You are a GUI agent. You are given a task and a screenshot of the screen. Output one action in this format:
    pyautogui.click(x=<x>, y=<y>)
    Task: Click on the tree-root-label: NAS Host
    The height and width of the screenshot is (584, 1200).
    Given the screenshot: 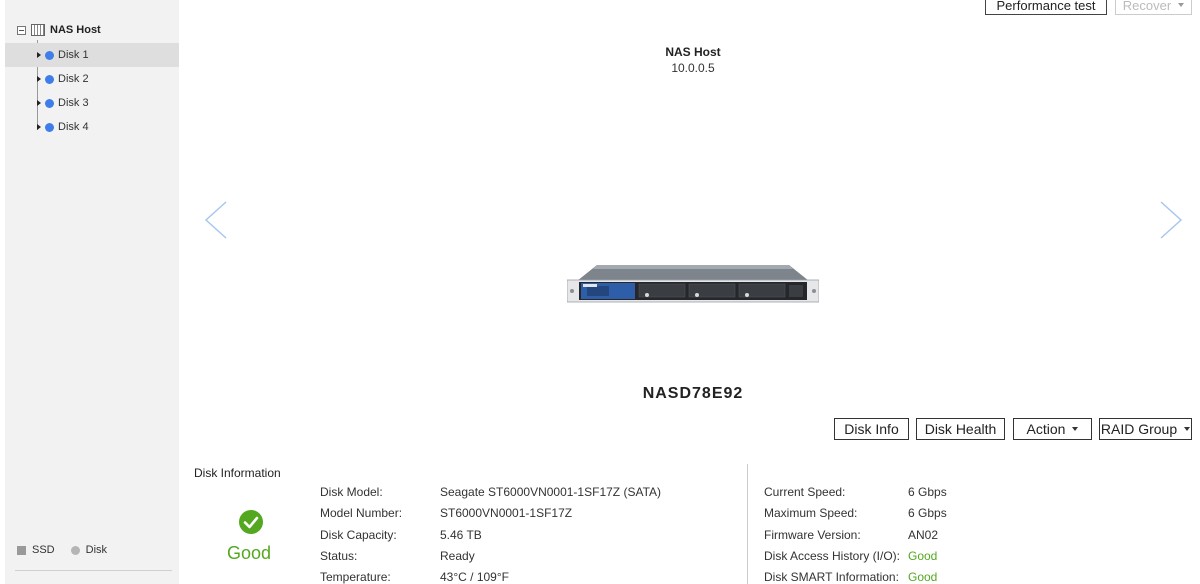 What is the action you would take?
    pyautogui.click(x=75, y=30)
    